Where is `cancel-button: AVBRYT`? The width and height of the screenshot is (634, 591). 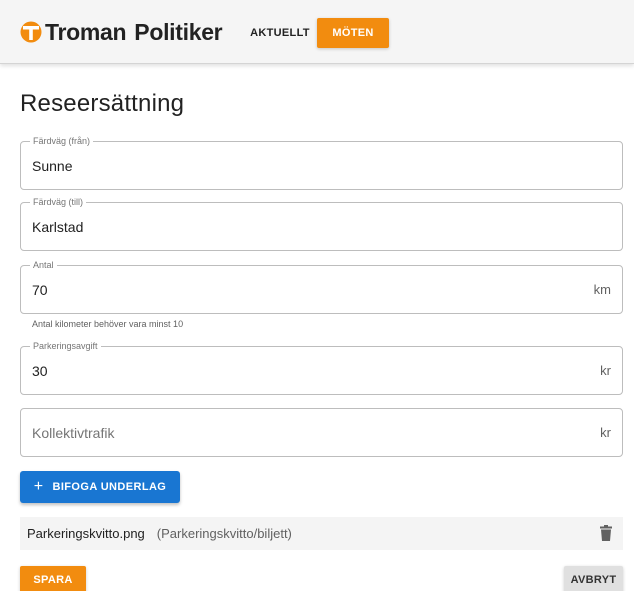
cancel-button: AVBRYT is located at coordinates (593, 578).